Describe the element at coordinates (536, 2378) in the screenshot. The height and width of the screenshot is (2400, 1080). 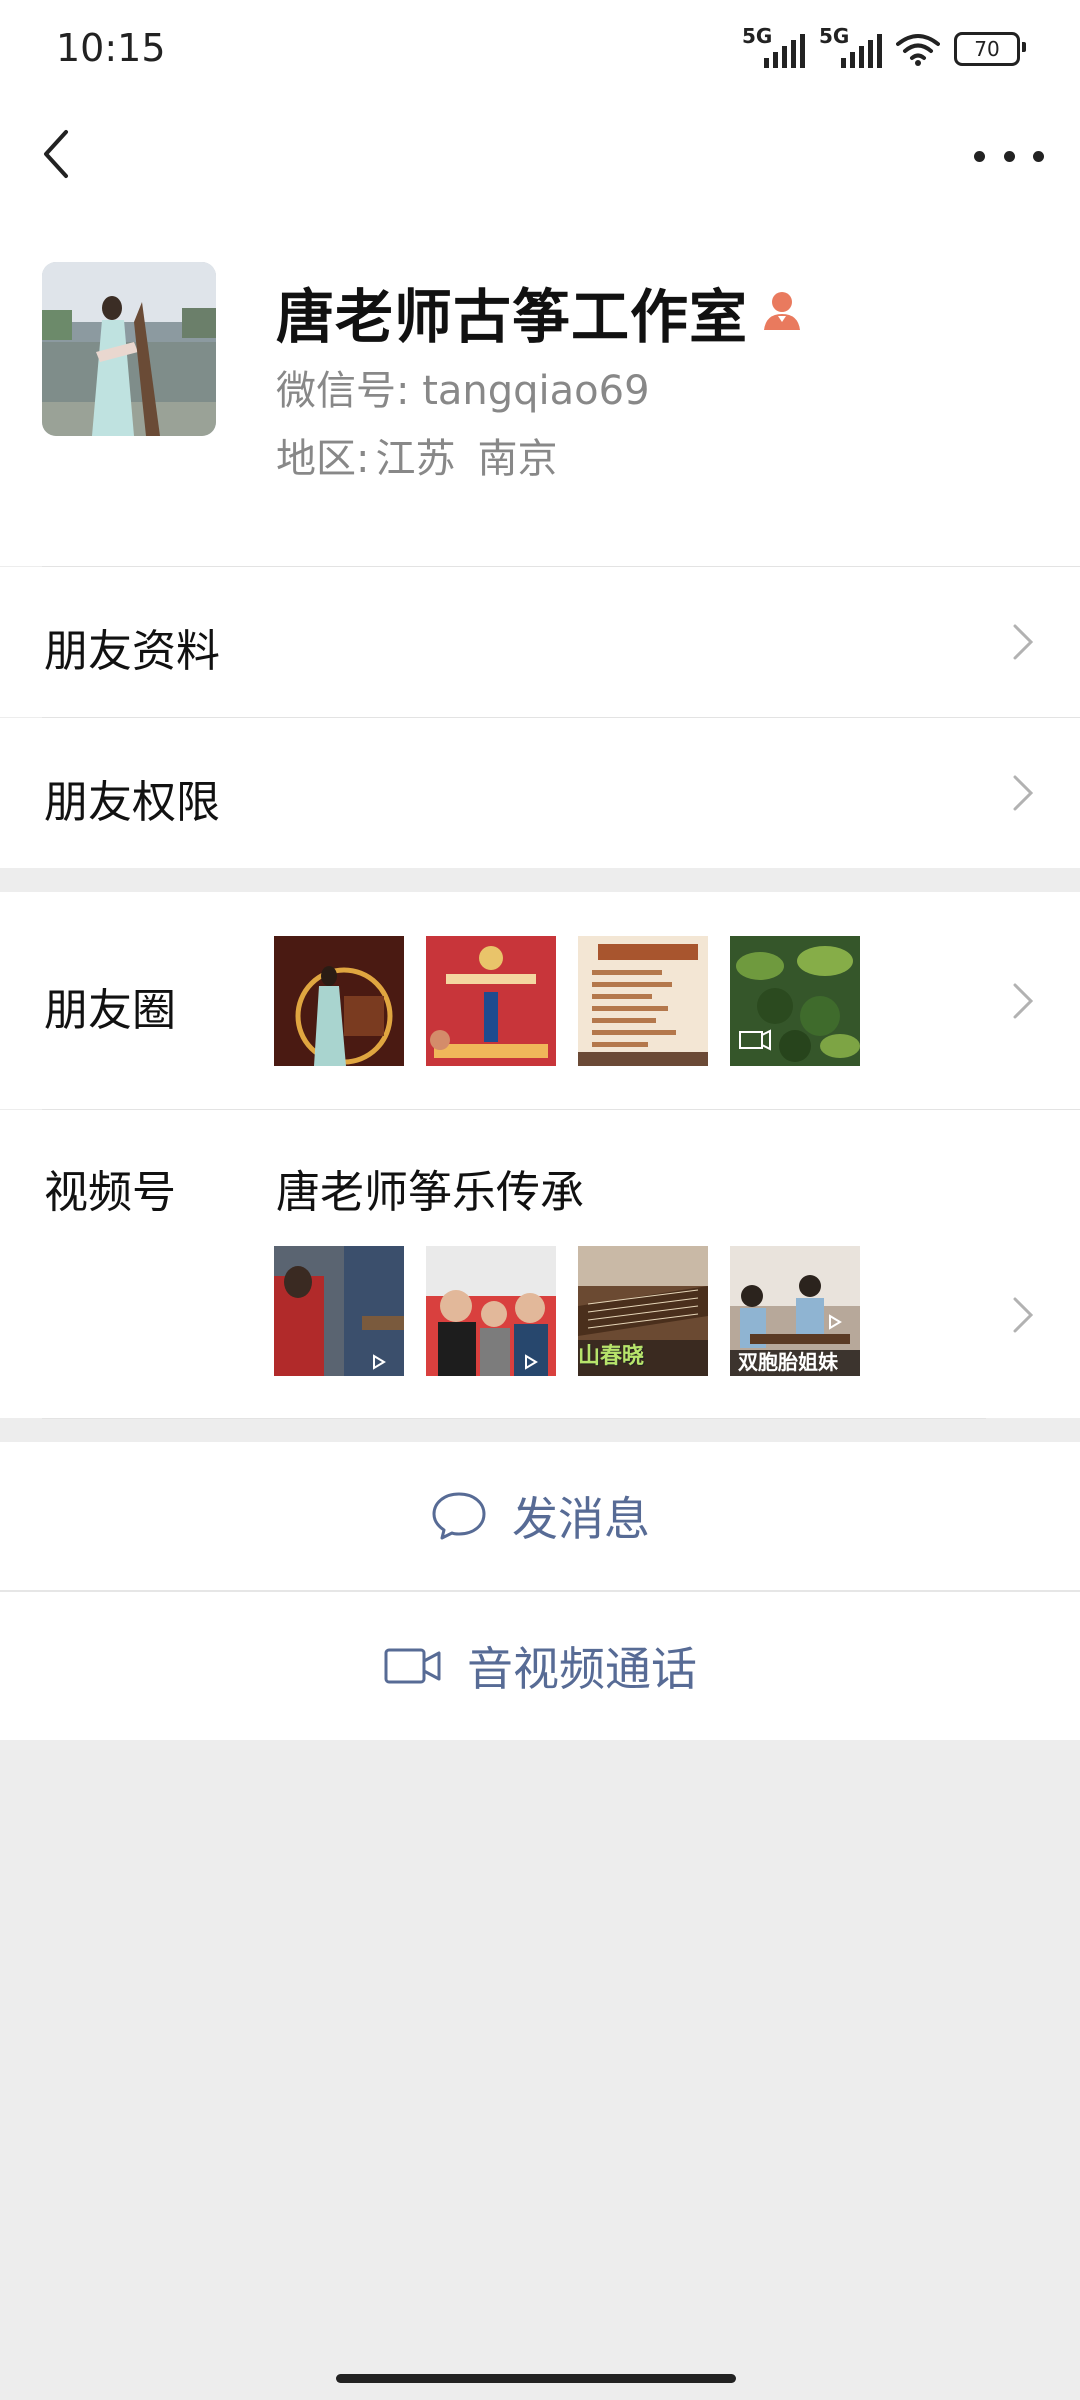
I see `home-indicator` at that location.